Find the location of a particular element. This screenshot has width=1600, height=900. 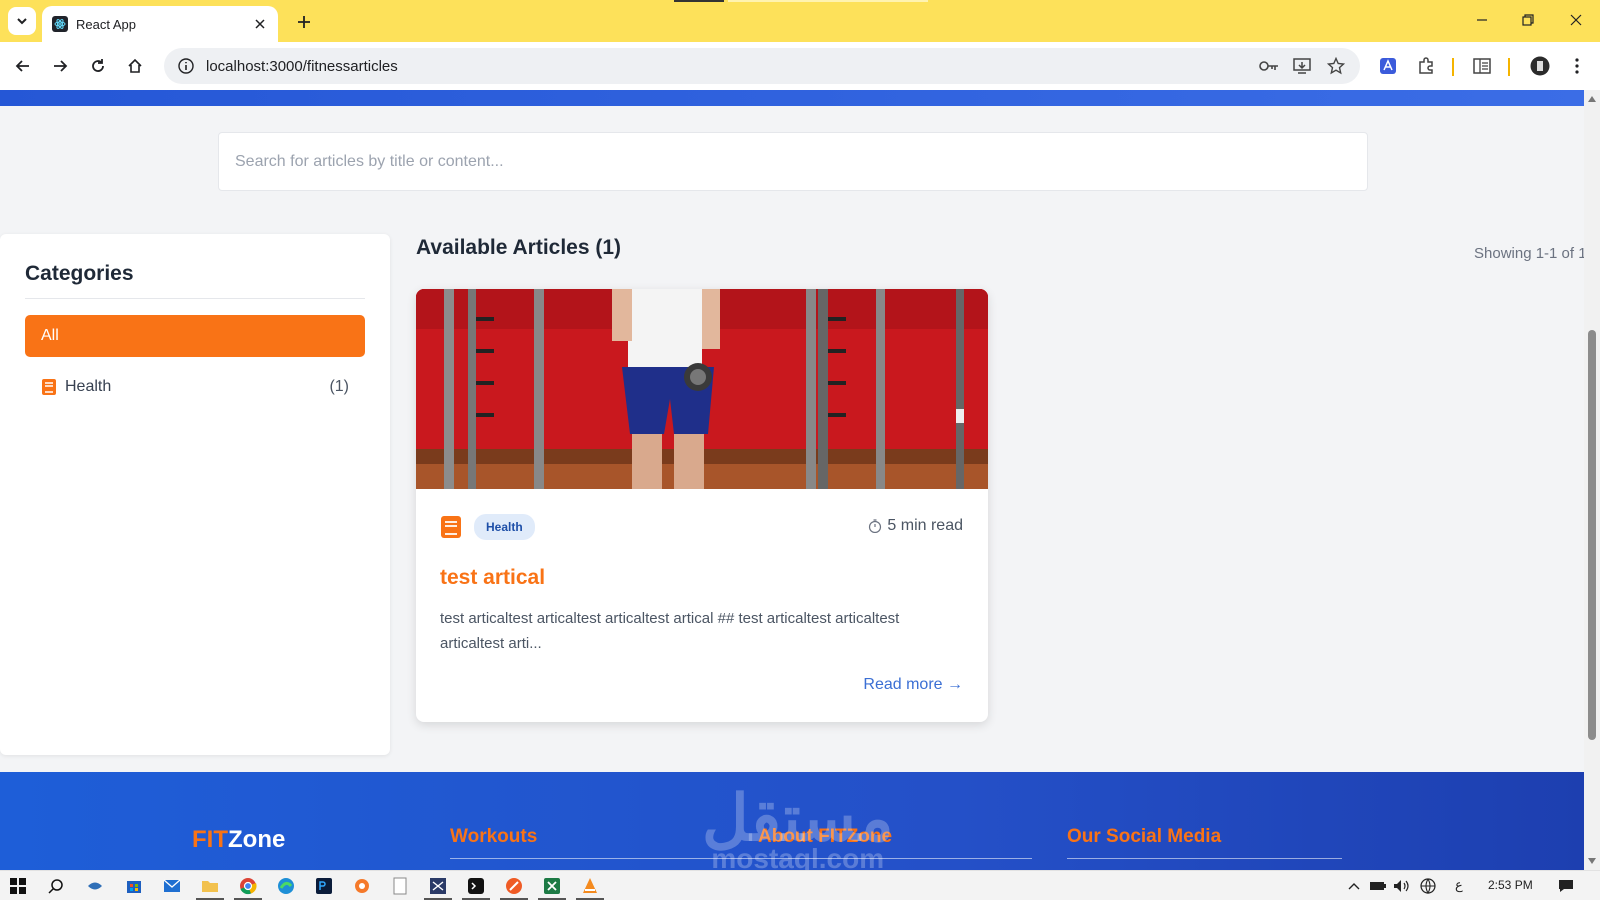

logo-zone: Zone is located at coordinates (257, 839).